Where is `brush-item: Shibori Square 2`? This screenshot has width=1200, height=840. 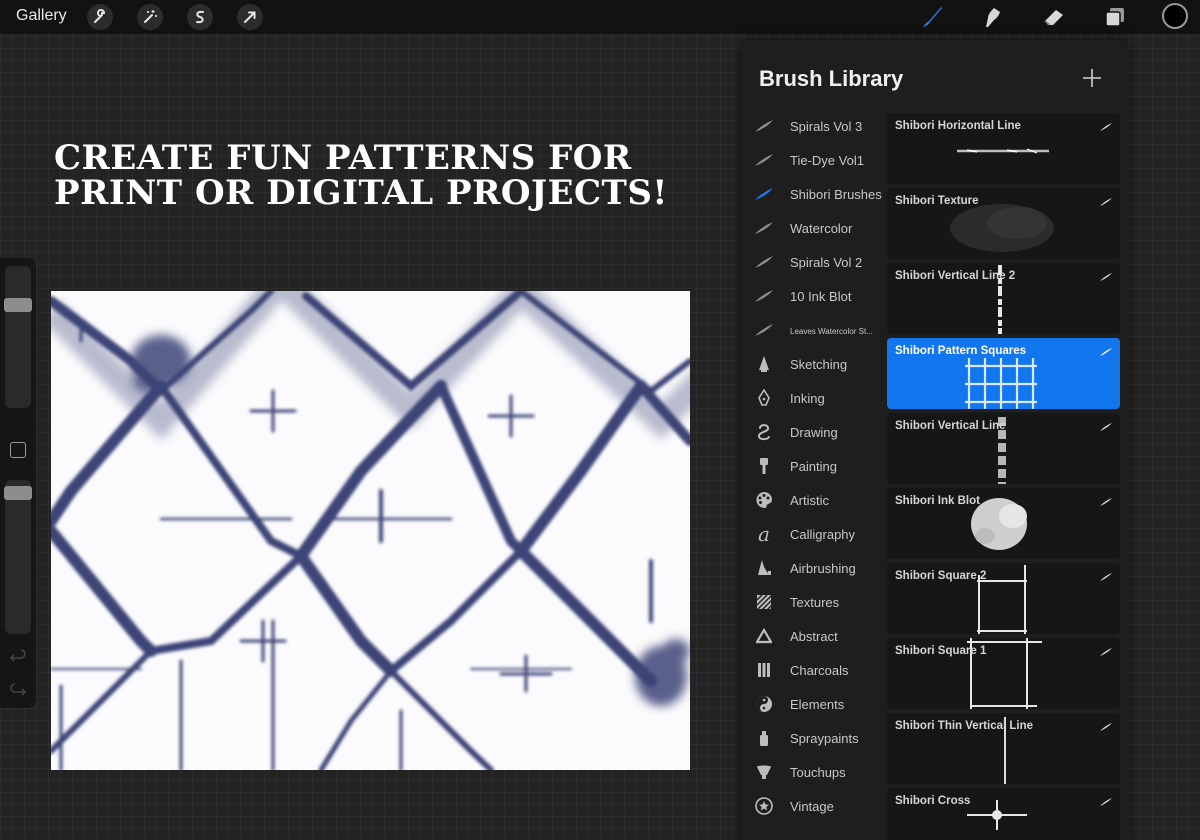 brush-item: Shibori Square 2 is located at coordinates (1003, 598).